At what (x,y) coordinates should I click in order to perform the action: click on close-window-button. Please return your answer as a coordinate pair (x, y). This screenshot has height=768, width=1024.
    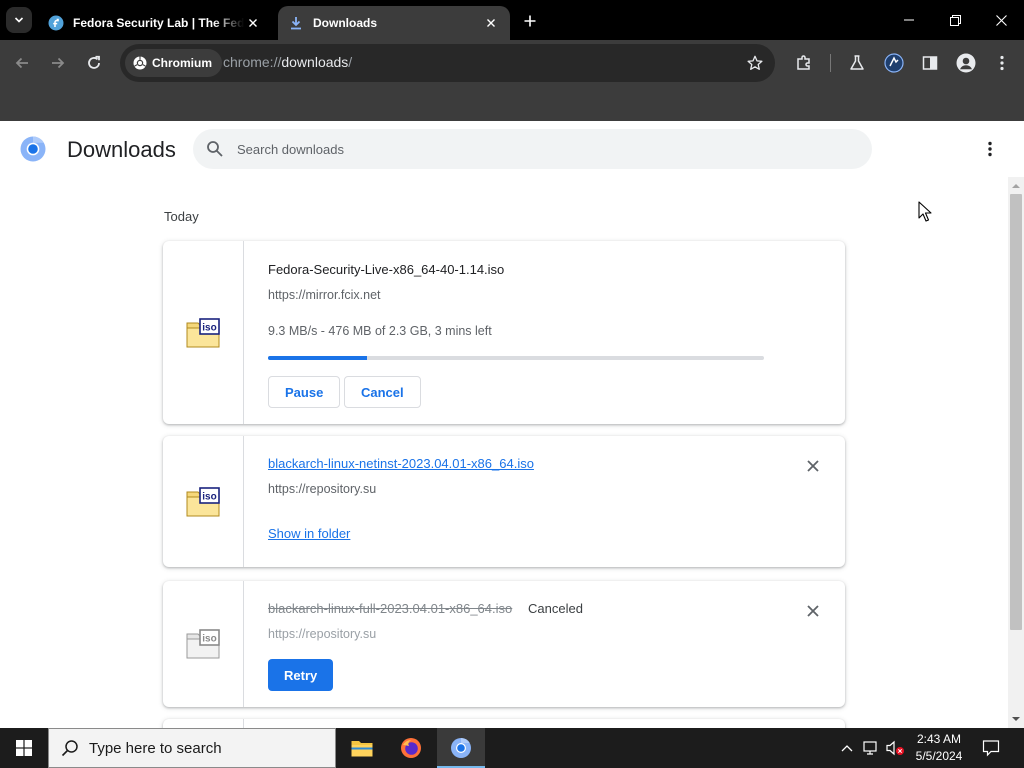
    Looking at the image, I should click on (1001, 20).